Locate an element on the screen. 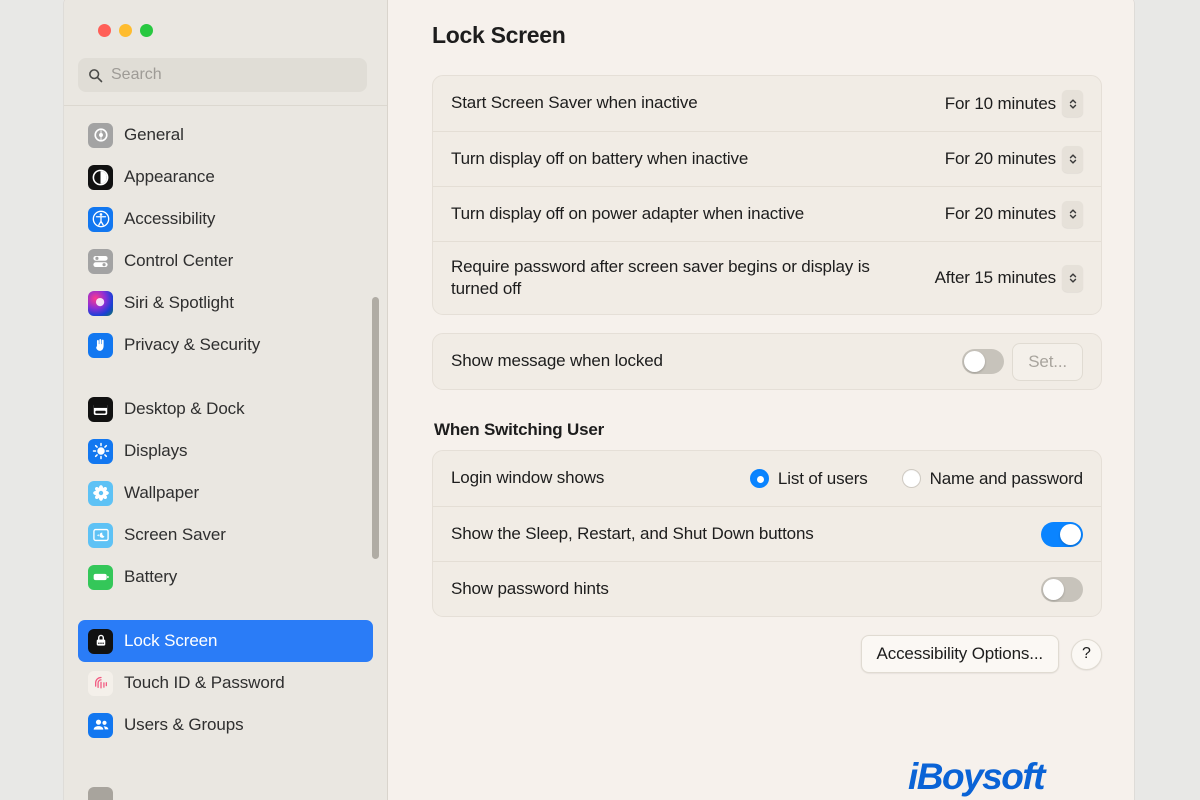 The height and width of the screenshot is (800, 1200). radio-label: List of users is located at coordinates (822, 478).